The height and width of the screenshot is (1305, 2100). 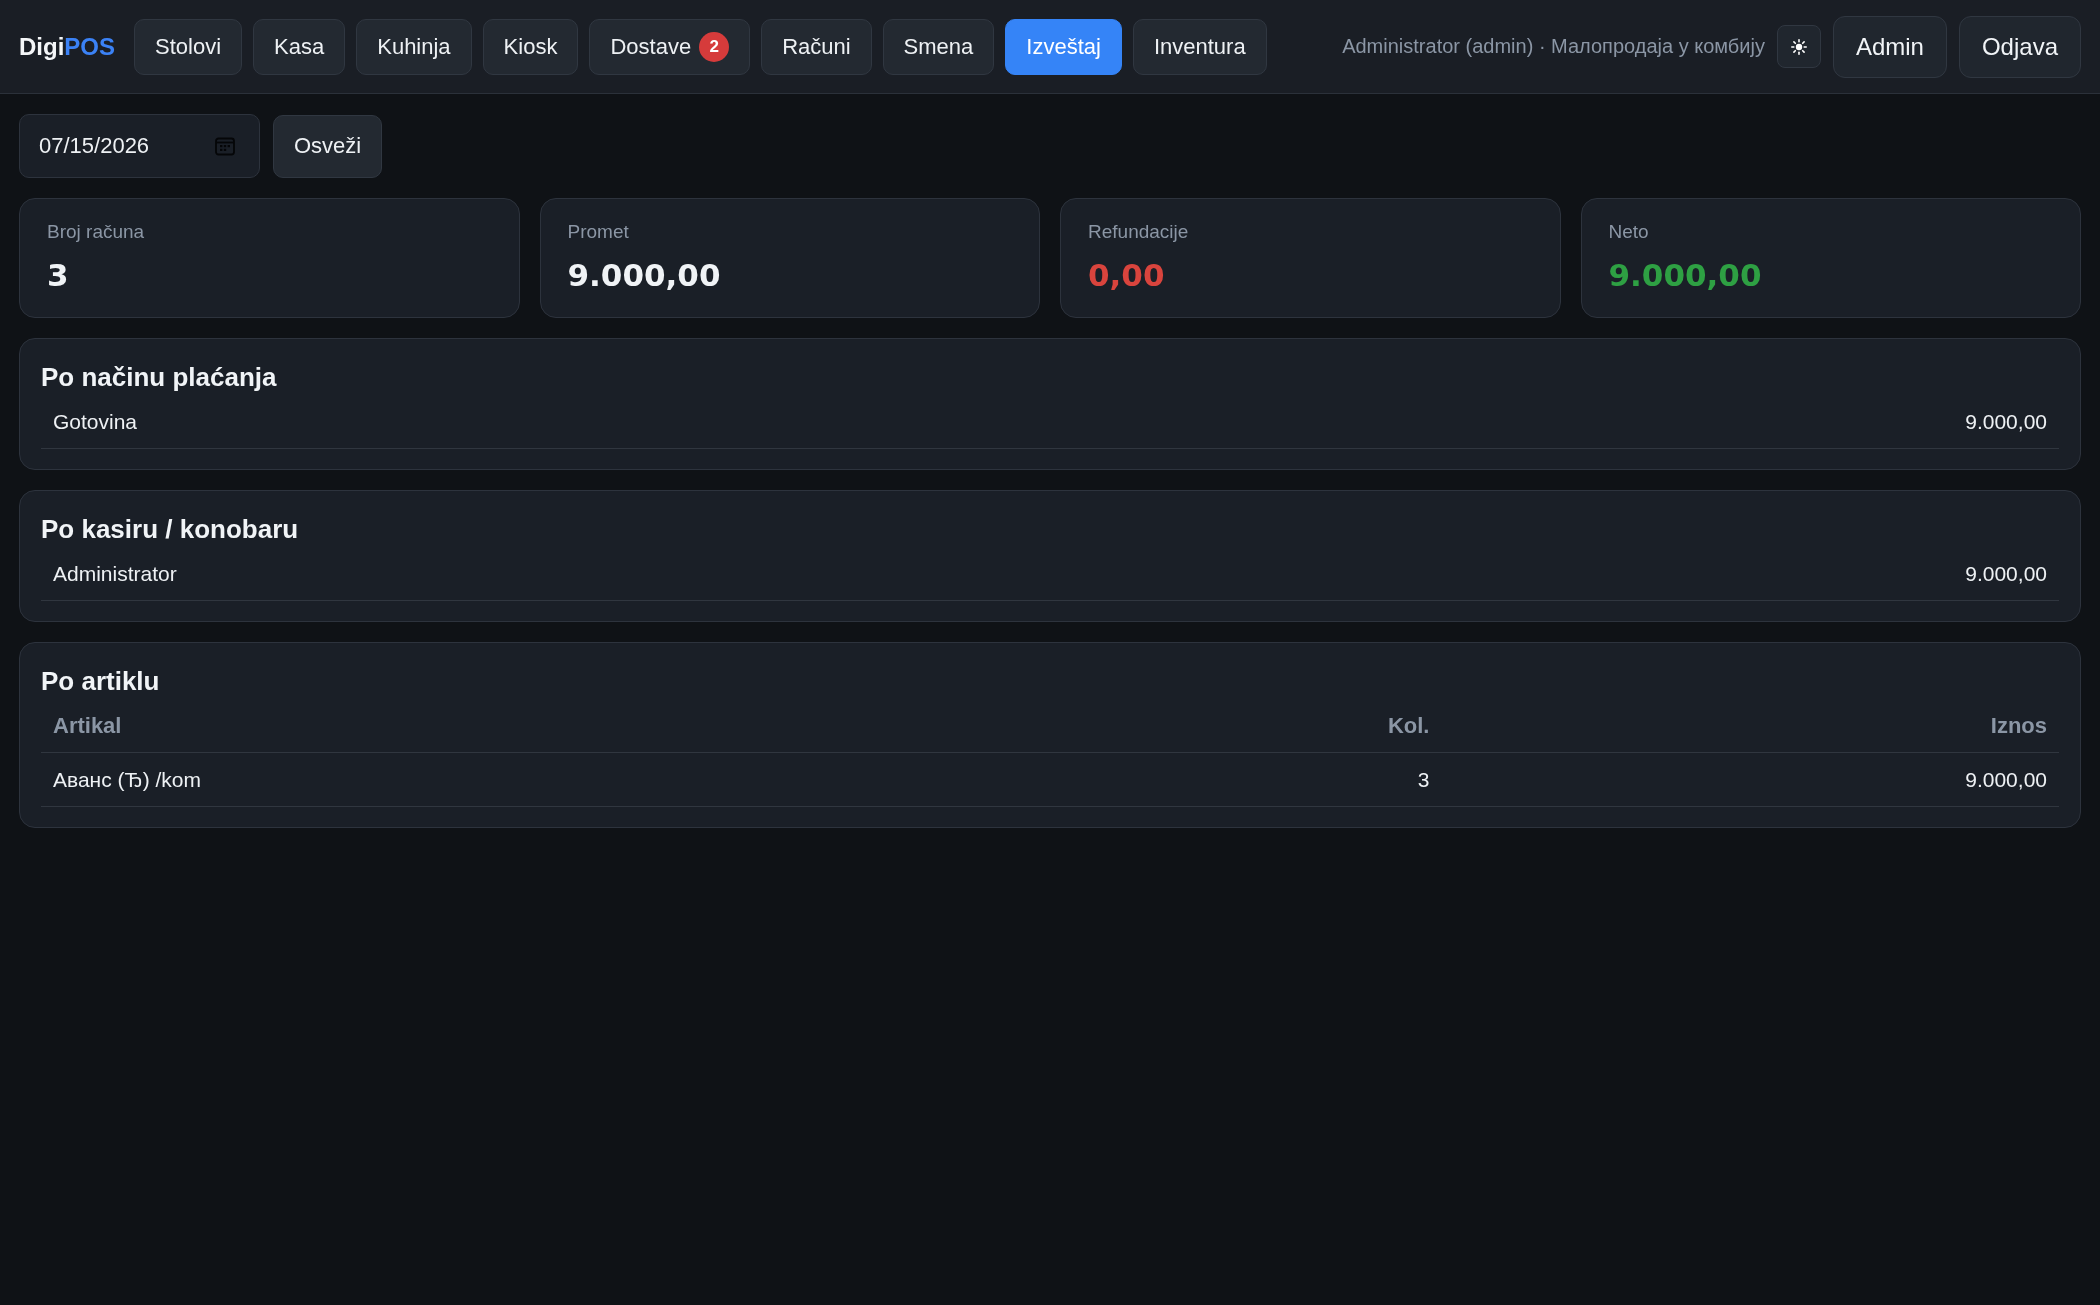 I want to click on table-cell: Аванс (Ђ) /kom, so click(x=596, y=779).